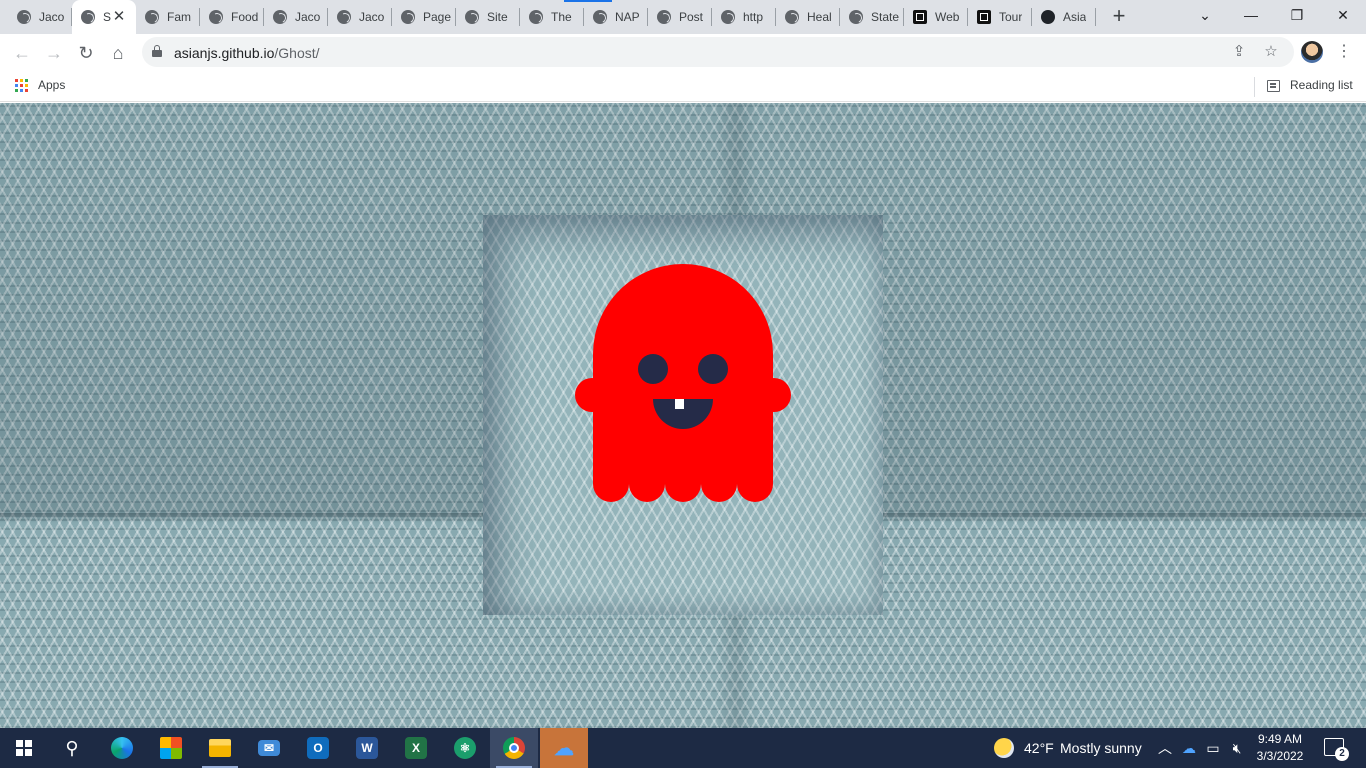 Image resolution: width=1366 pixels, height=768 pixels. What do you see at coordinates (1297, 15) in the screenshot?
I see `restore-button: ❐` at bounding box center [1297, 15].